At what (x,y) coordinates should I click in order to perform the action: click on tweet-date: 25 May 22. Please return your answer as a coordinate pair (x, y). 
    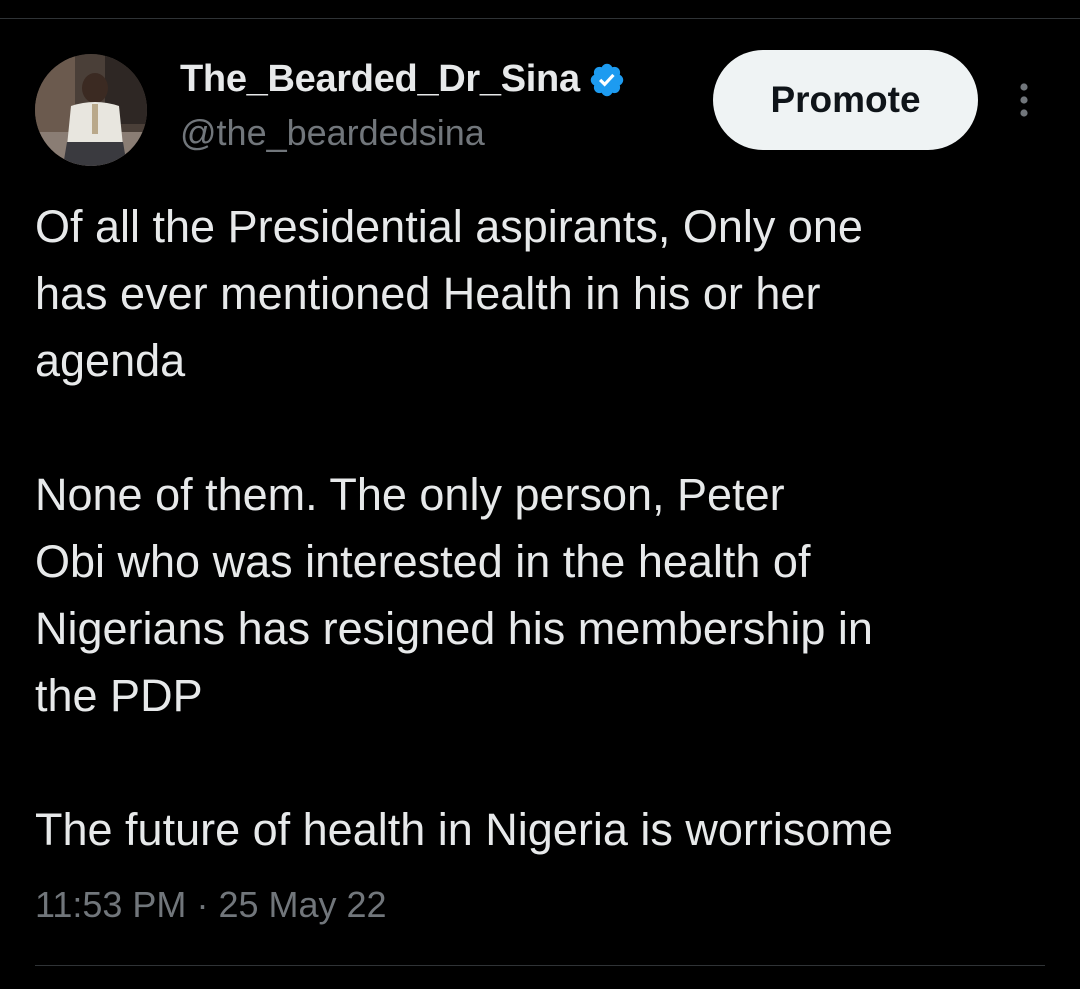
    Looking at the image, I should click on (302, 904).